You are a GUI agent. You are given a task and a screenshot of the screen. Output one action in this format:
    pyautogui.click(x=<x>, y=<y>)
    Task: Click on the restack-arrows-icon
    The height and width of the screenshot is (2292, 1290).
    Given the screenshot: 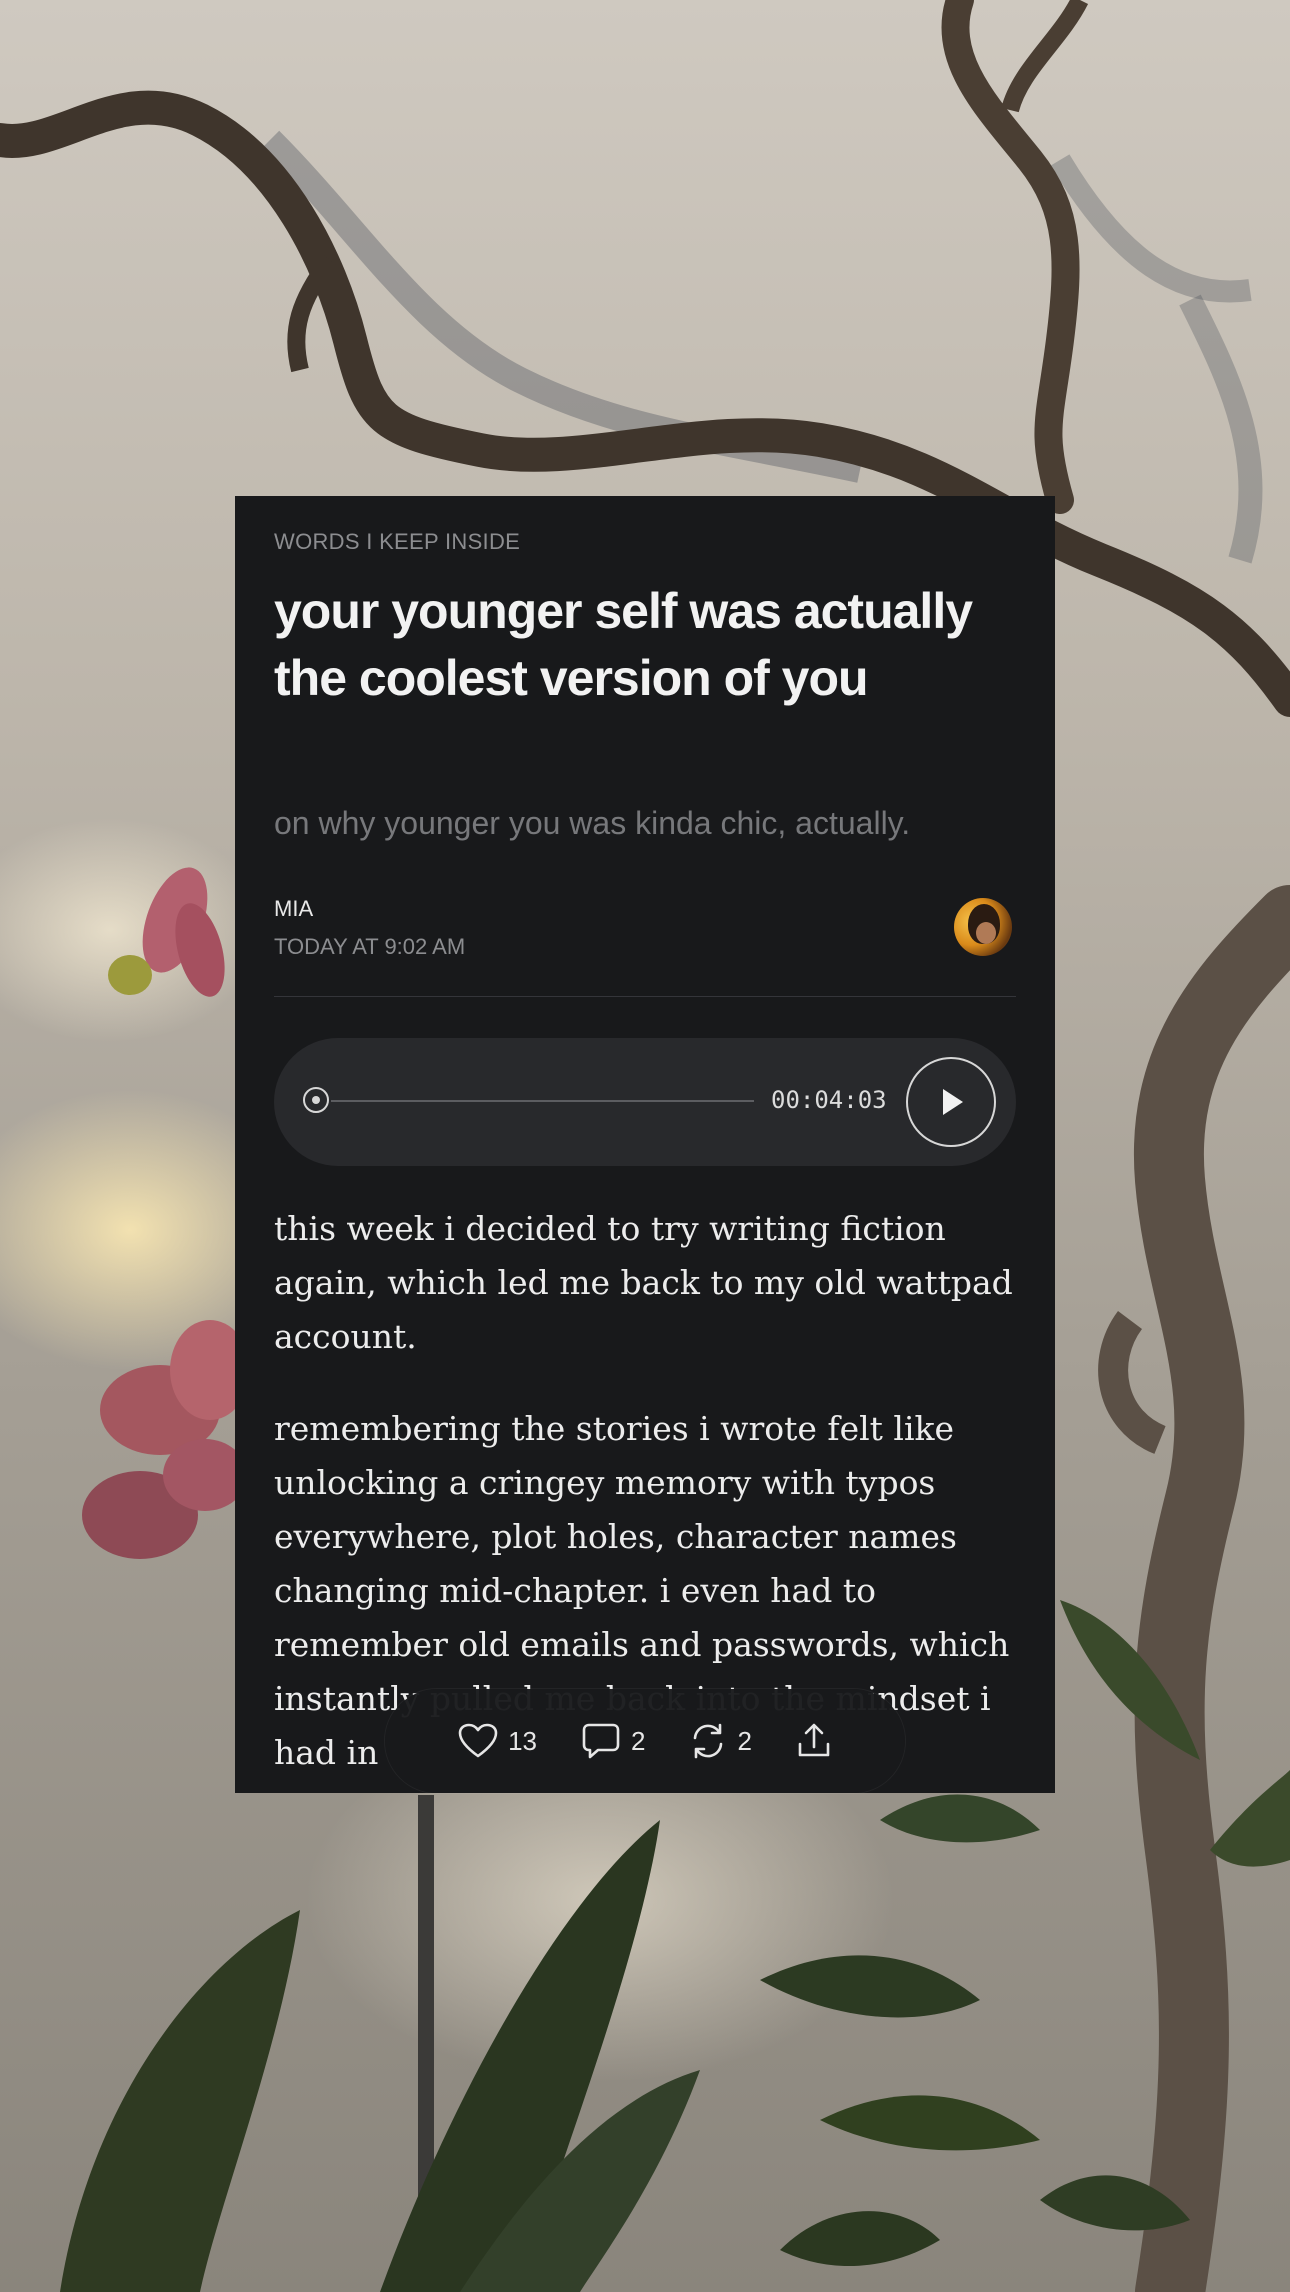 What is the action you would take?
    pyautogui.click(x=708, y=1741)
    